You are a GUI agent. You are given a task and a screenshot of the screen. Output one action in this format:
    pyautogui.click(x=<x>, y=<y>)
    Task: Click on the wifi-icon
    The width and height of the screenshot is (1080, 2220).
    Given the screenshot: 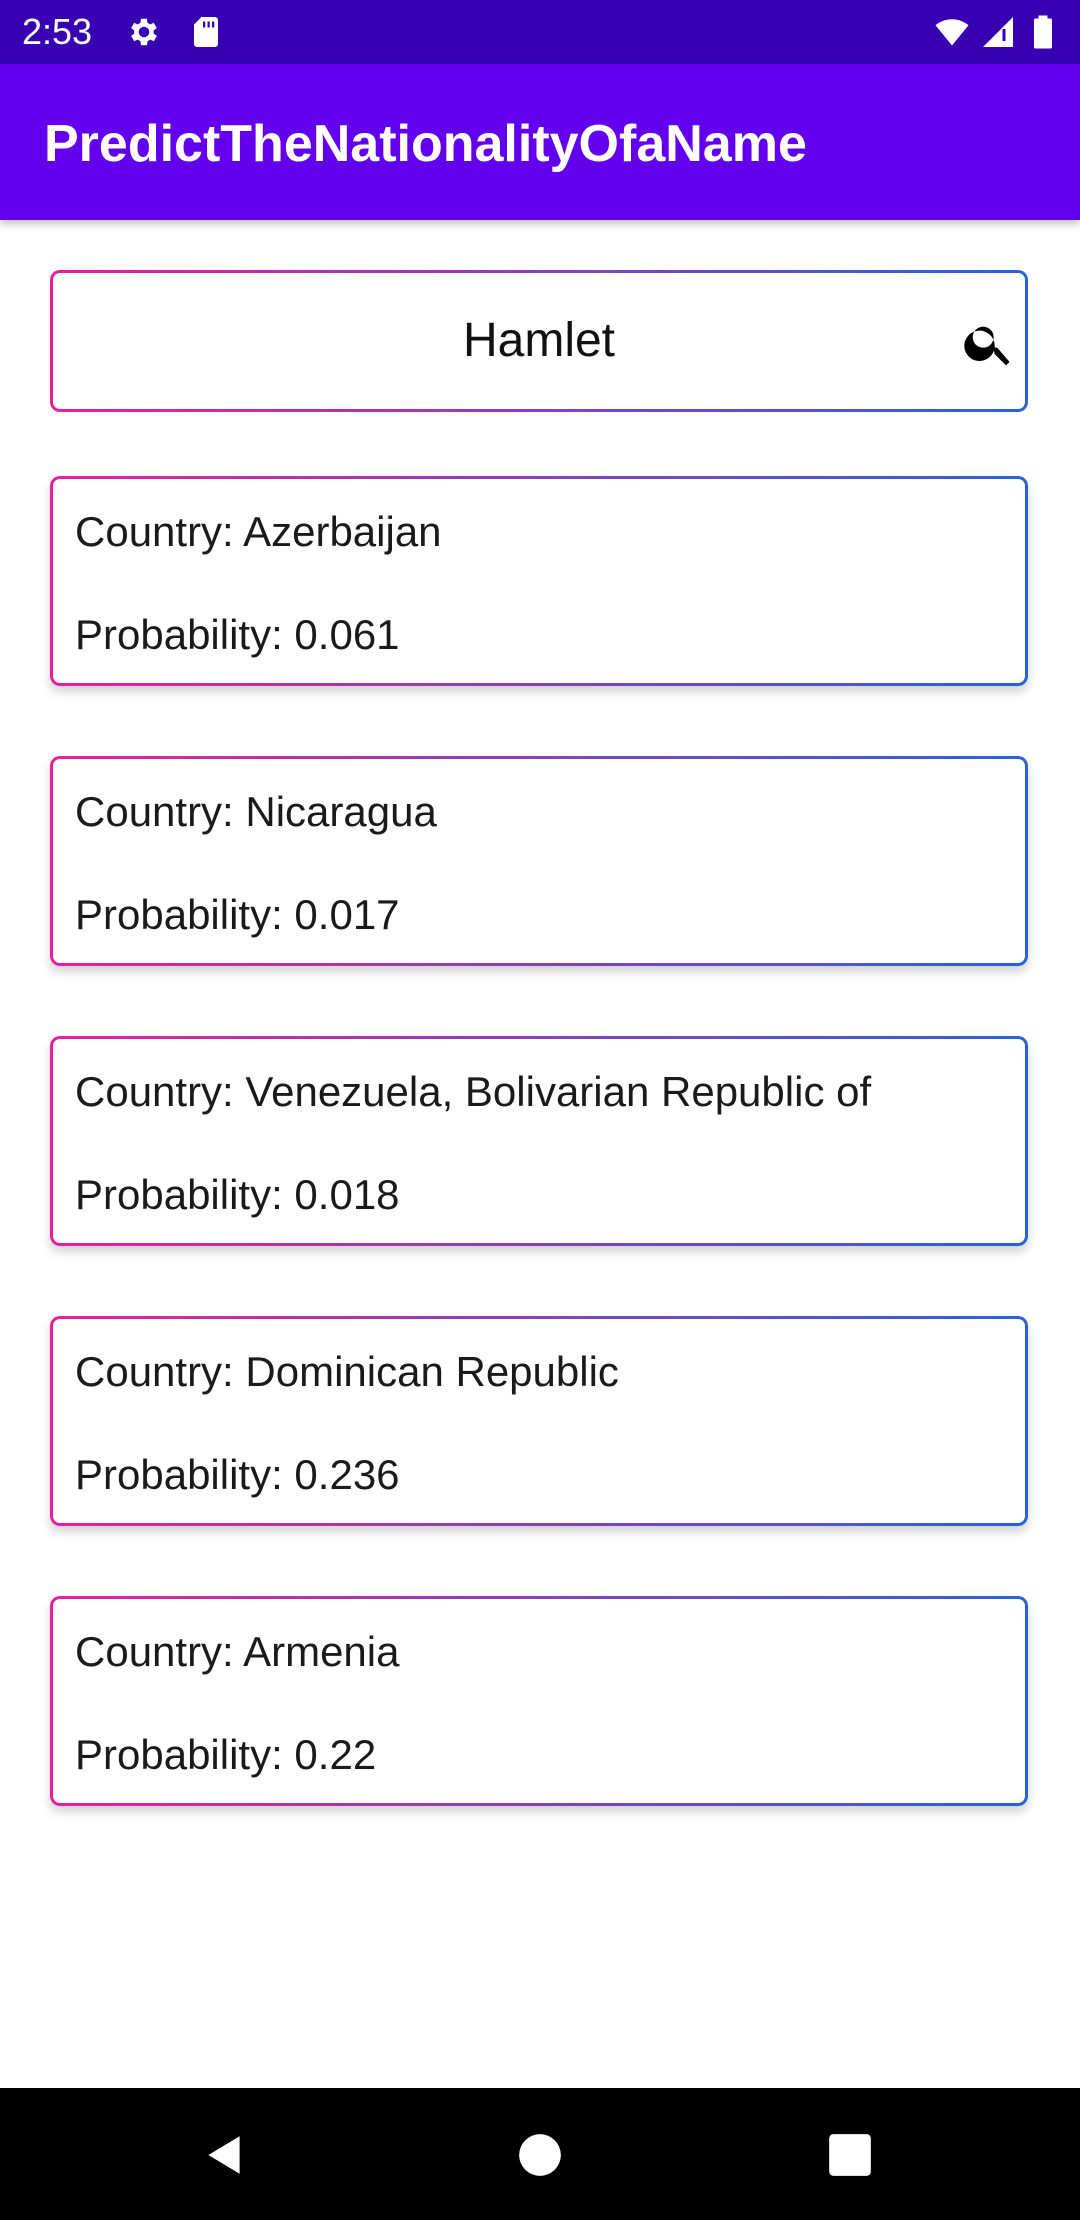 What is the action you would take?
    pyautogui.click(x=952, y=32)
    